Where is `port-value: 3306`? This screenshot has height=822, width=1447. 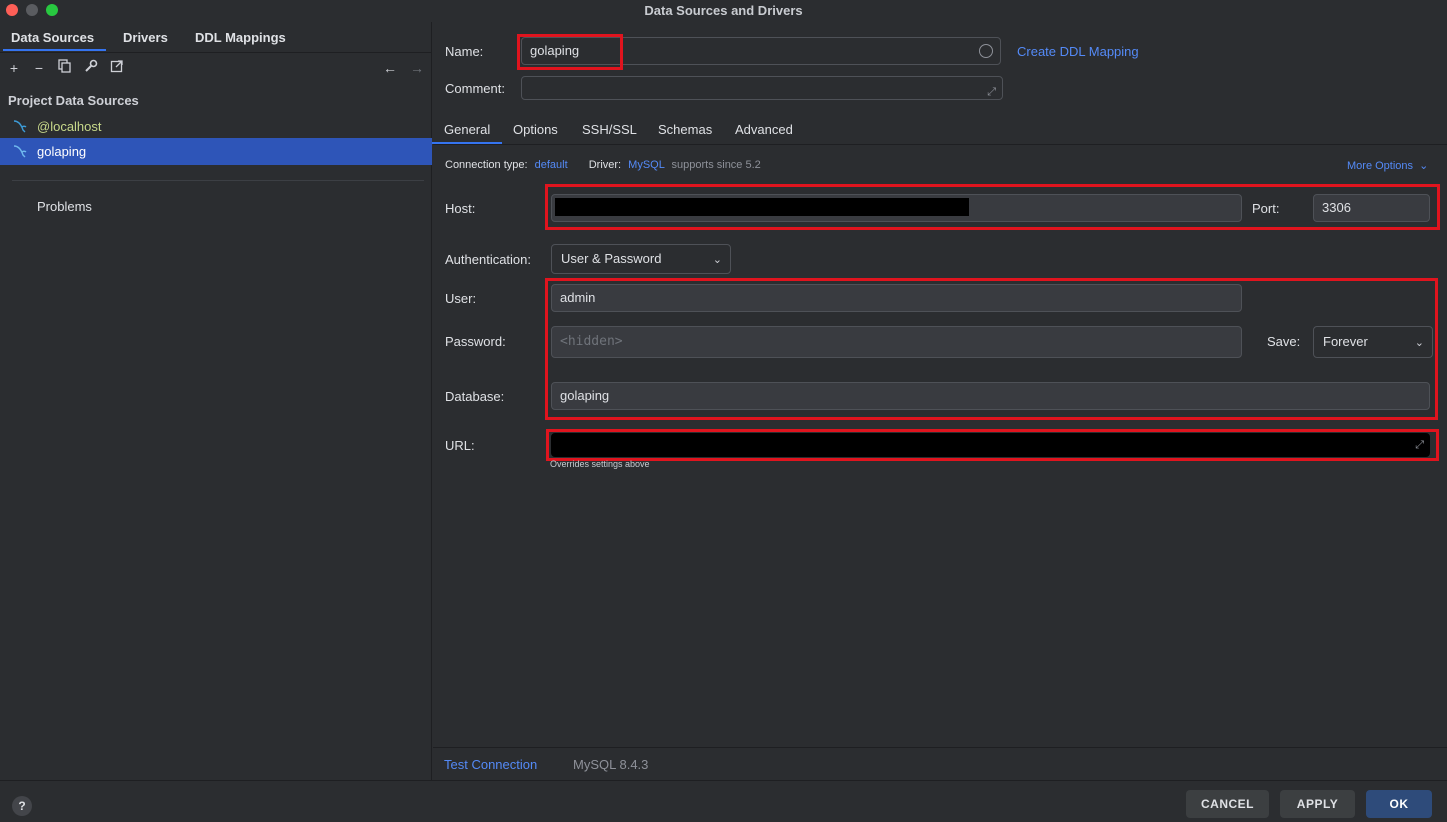 port-value: 3306 is located at coordinates (1336, 207).